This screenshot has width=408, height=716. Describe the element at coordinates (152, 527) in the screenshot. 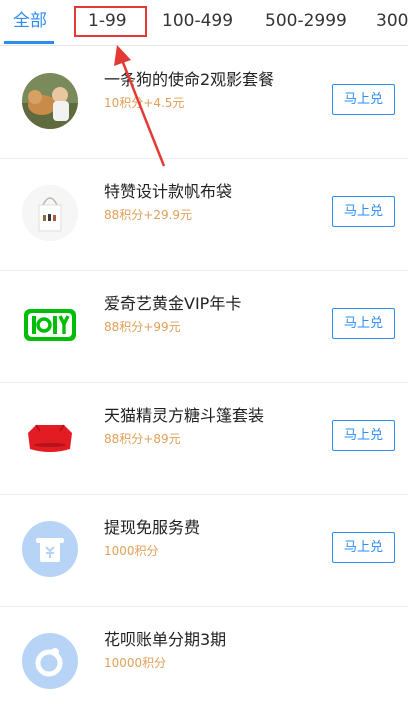

I see `item-title: 提现免服务费` at that location.